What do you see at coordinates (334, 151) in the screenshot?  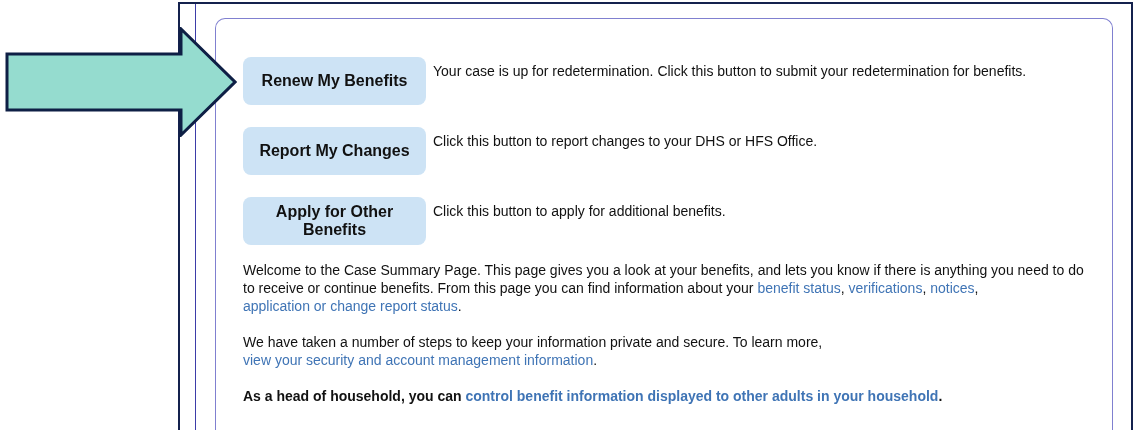 I see `action-button: Report My Changes` at bounding box center [334, 151].